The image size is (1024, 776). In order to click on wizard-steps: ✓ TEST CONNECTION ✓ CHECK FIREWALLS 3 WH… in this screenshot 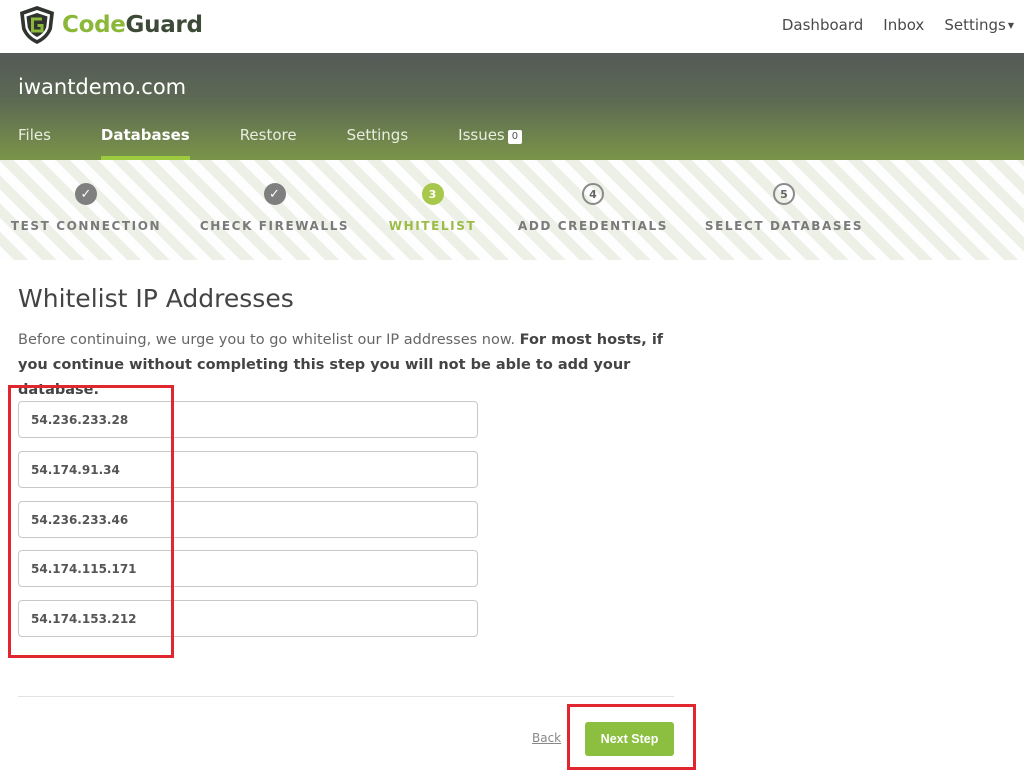, I will do `click(512, 210)`.